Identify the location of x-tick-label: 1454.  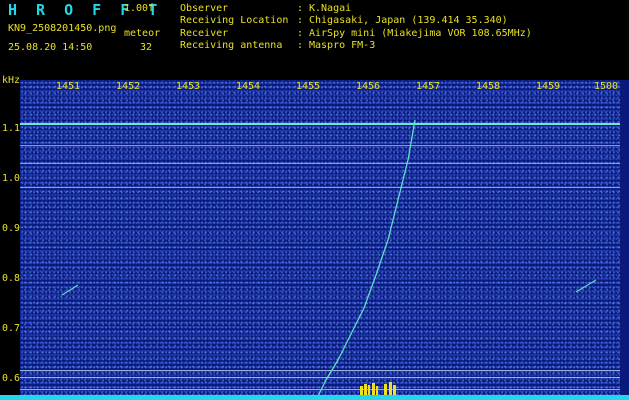
(248, 86).